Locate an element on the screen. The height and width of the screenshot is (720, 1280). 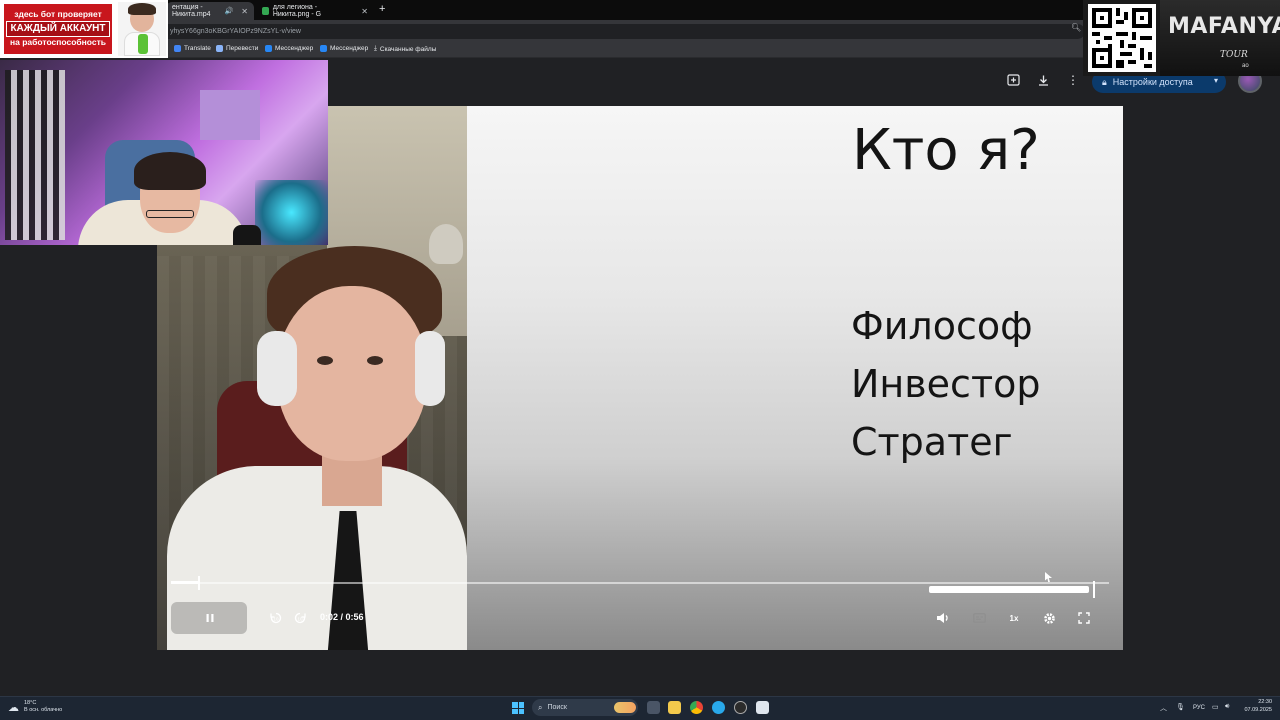
share-label: Настройки доступа is located at coordinates (1152, 82).